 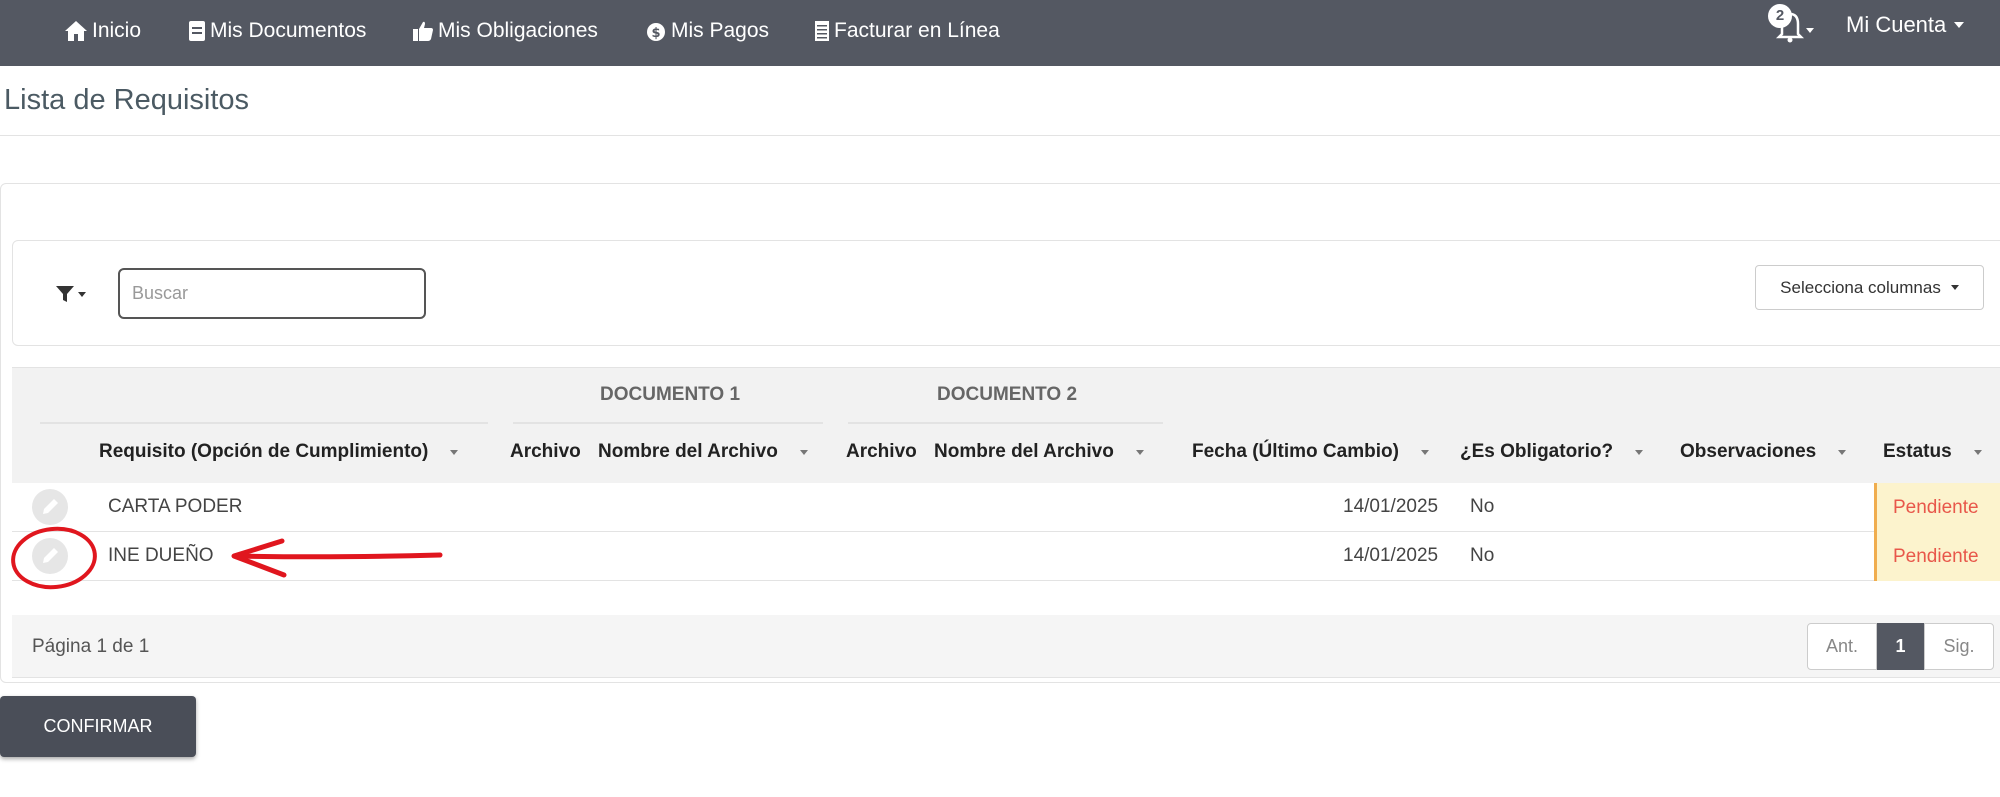 I want to click on cell-requisito: INE DUEÑO, so click(x=161, y=555).